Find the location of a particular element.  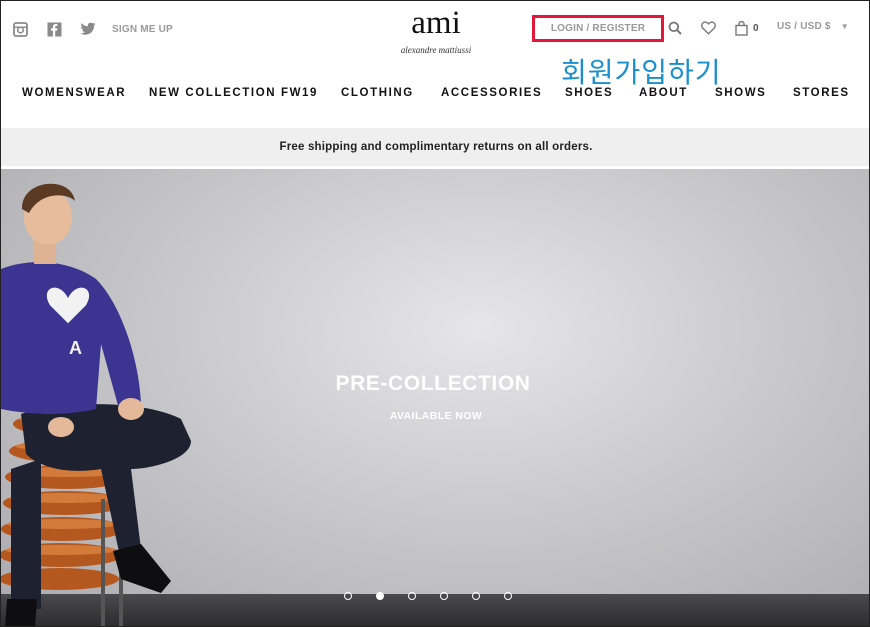

nav-item-shows: SHOWS is located at coordinates (740, 93).